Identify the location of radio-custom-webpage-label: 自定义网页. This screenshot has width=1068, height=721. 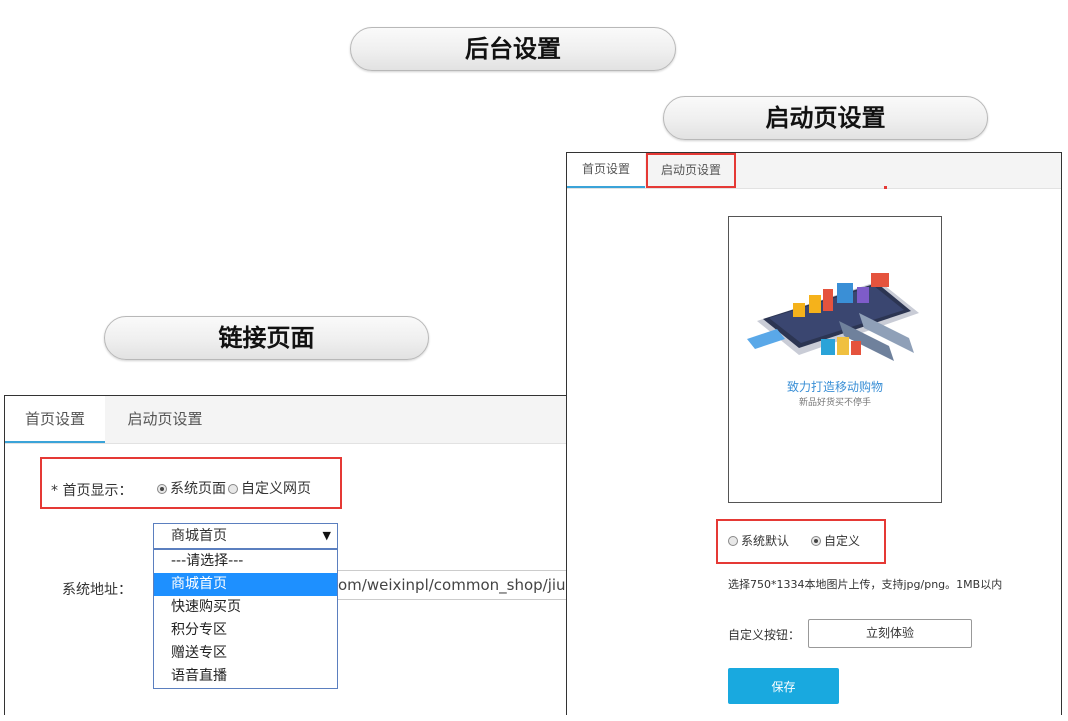
(276, 489).